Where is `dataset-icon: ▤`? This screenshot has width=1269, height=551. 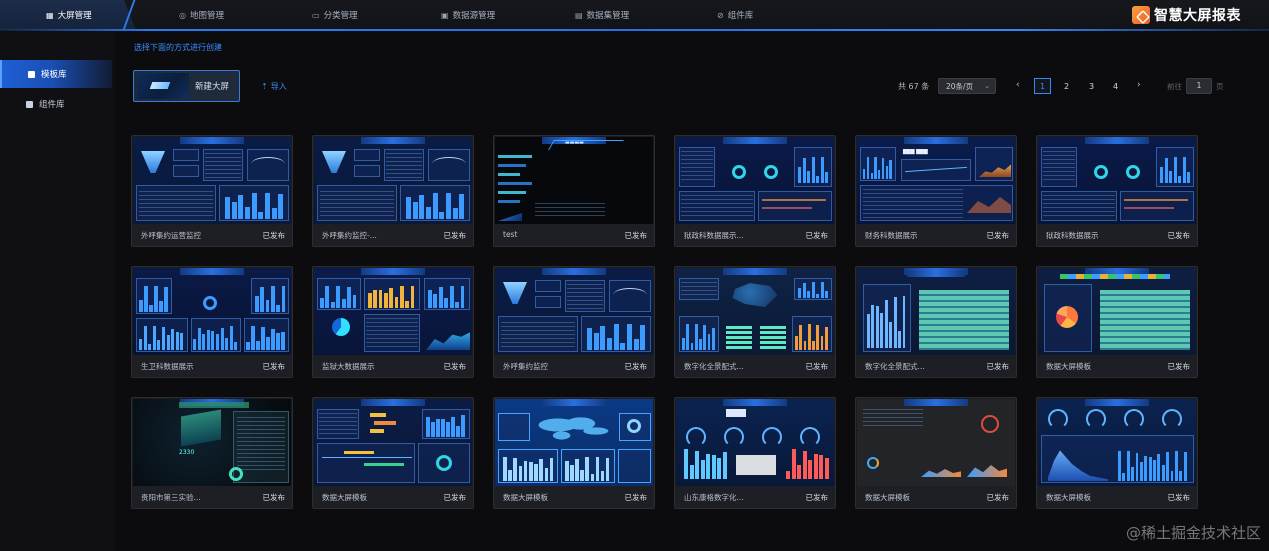
dataset-icon: ▤ is located at coordinates (579, 15).